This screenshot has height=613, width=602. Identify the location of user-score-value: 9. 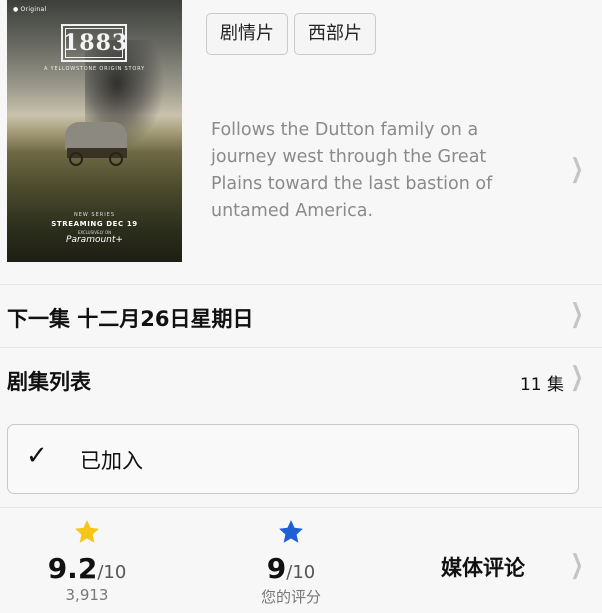
(276, 568).